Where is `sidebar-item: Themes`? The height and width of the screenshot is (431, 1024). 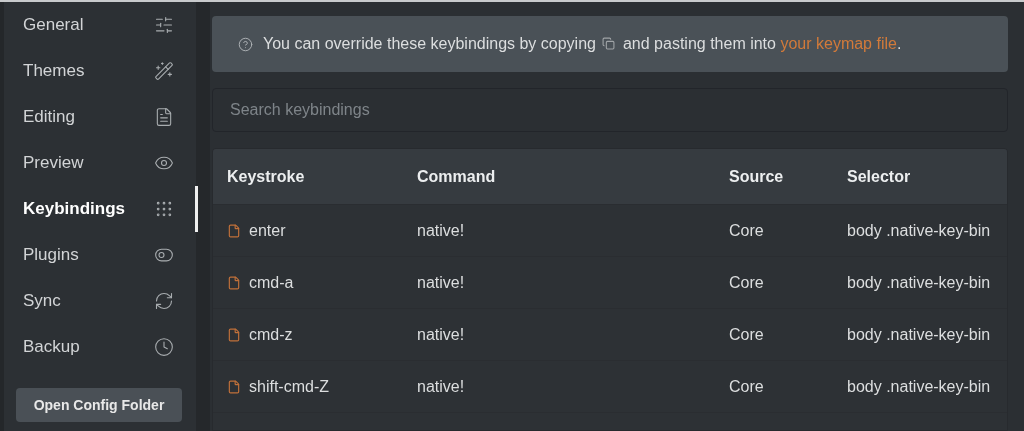 sidebar-item: Themes is located at coordinates (100, 71).